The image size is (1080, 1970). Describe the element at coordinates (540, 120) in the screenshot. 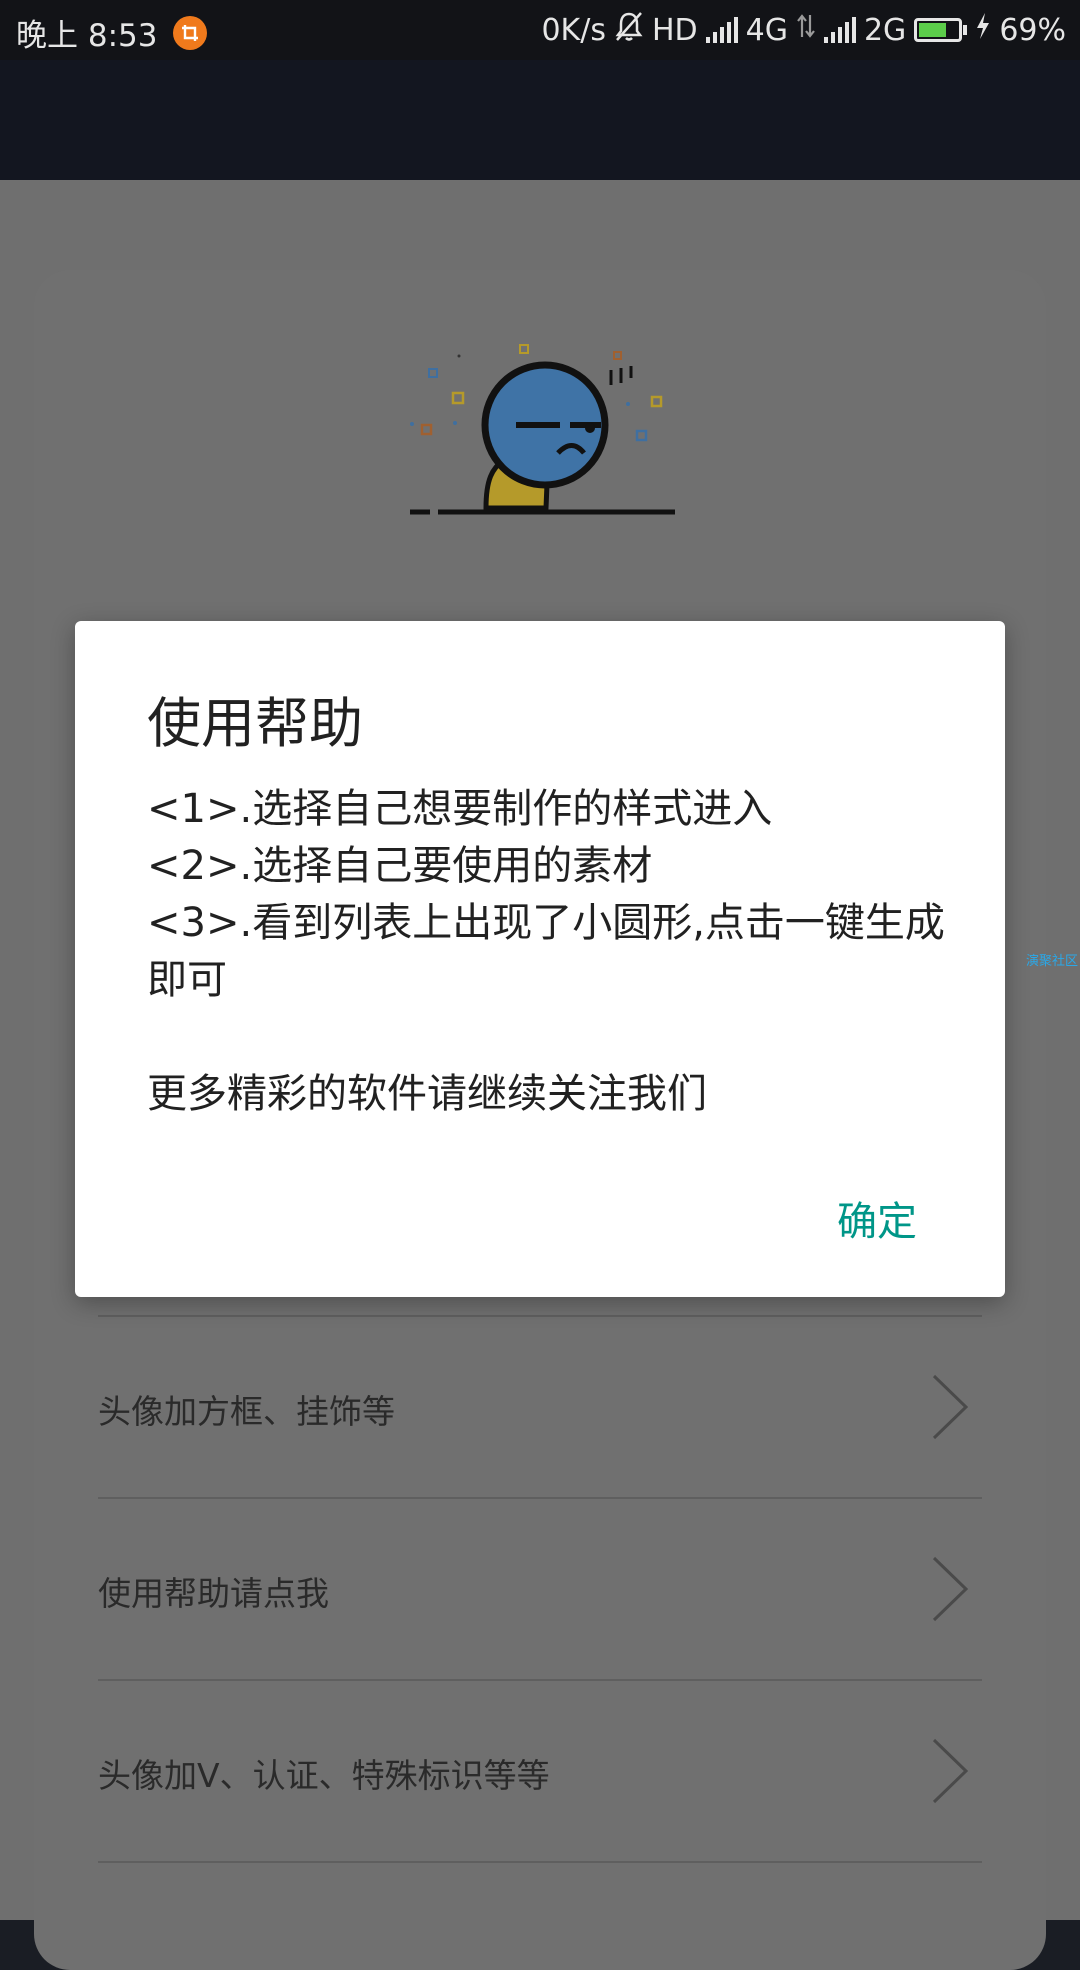

I see `app-toolbar` at that location.